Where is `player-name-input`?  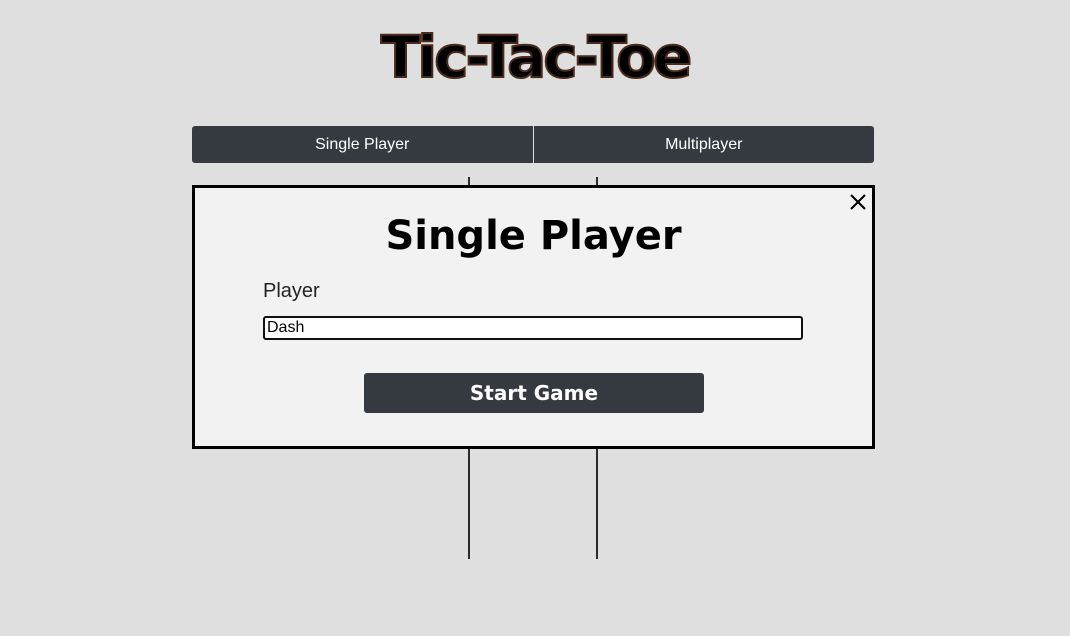
player-name-input is located at coordinates (533, 328).